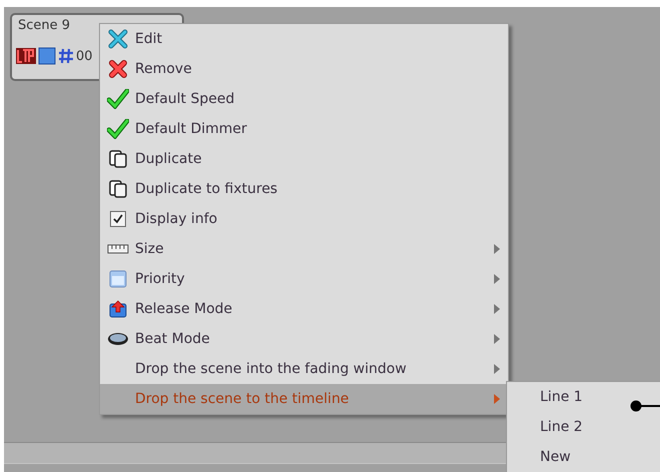  Describe the element at coordinates (304, 279) in the screenshot. I see `menu-item: Priority` at that location.